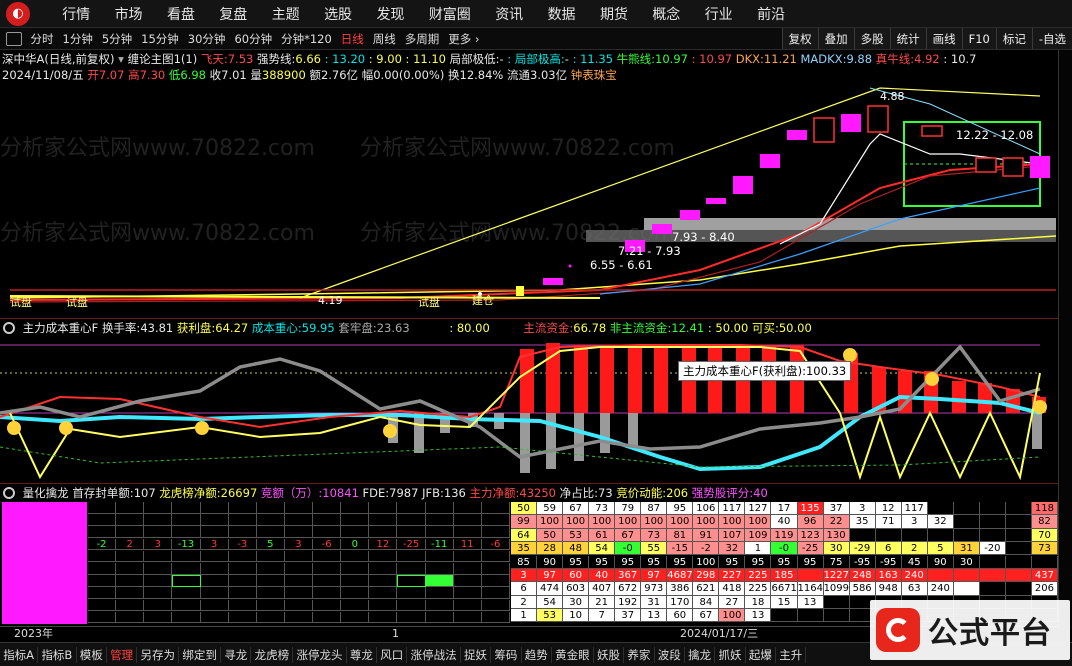 The width and height of the screenshot is (1072, 666). What do you see at coordinates (57, 654) in the screenshot?
I see `tab-1: 指标B` at bounding box center [57, 654].